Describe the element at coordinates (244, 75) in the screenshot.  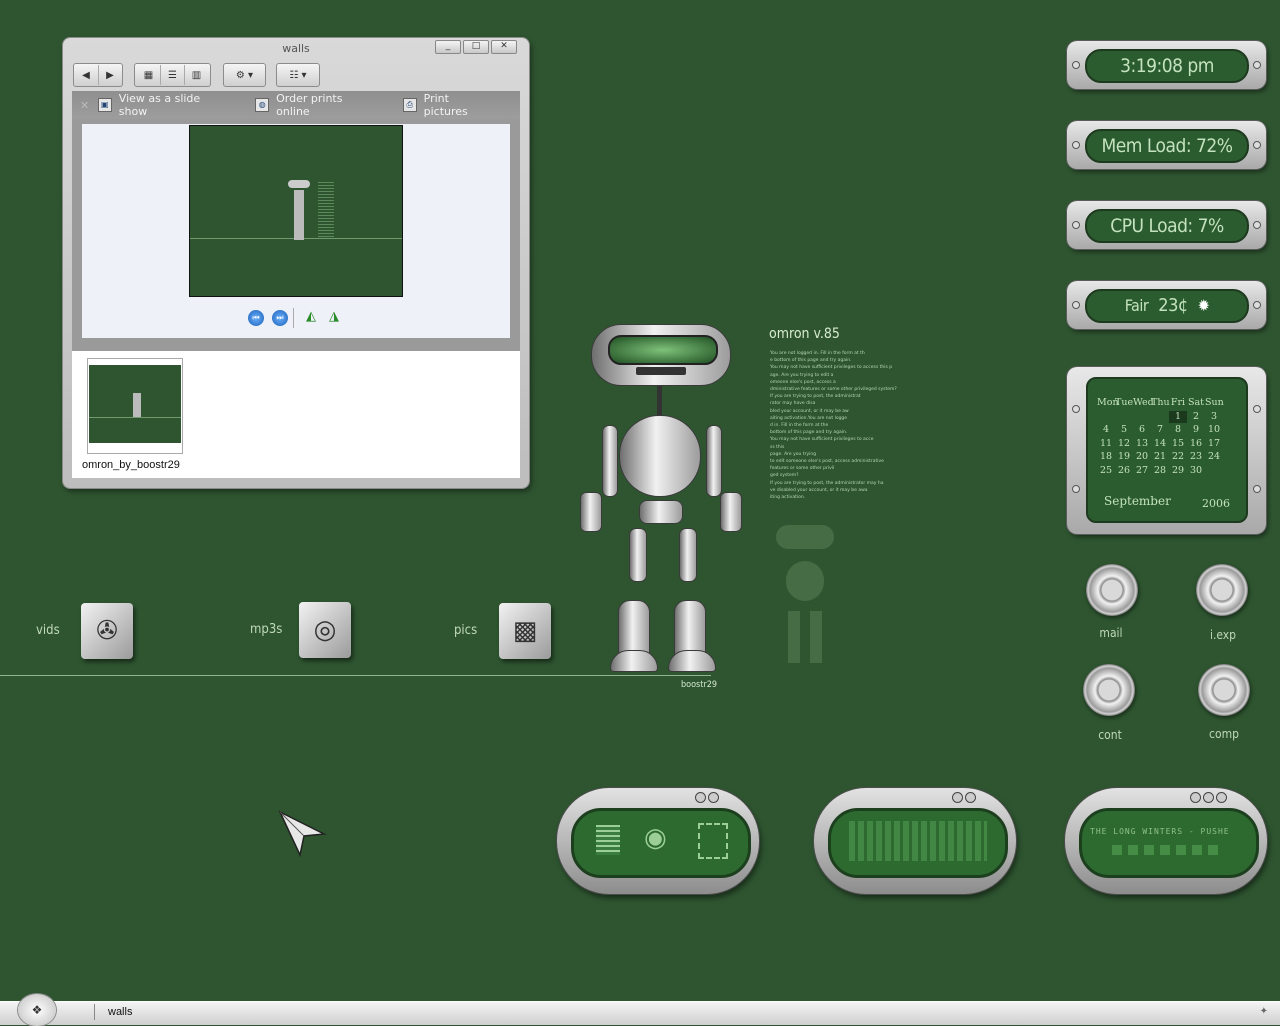
I see `action-button: ⚙ ▾` at that location.